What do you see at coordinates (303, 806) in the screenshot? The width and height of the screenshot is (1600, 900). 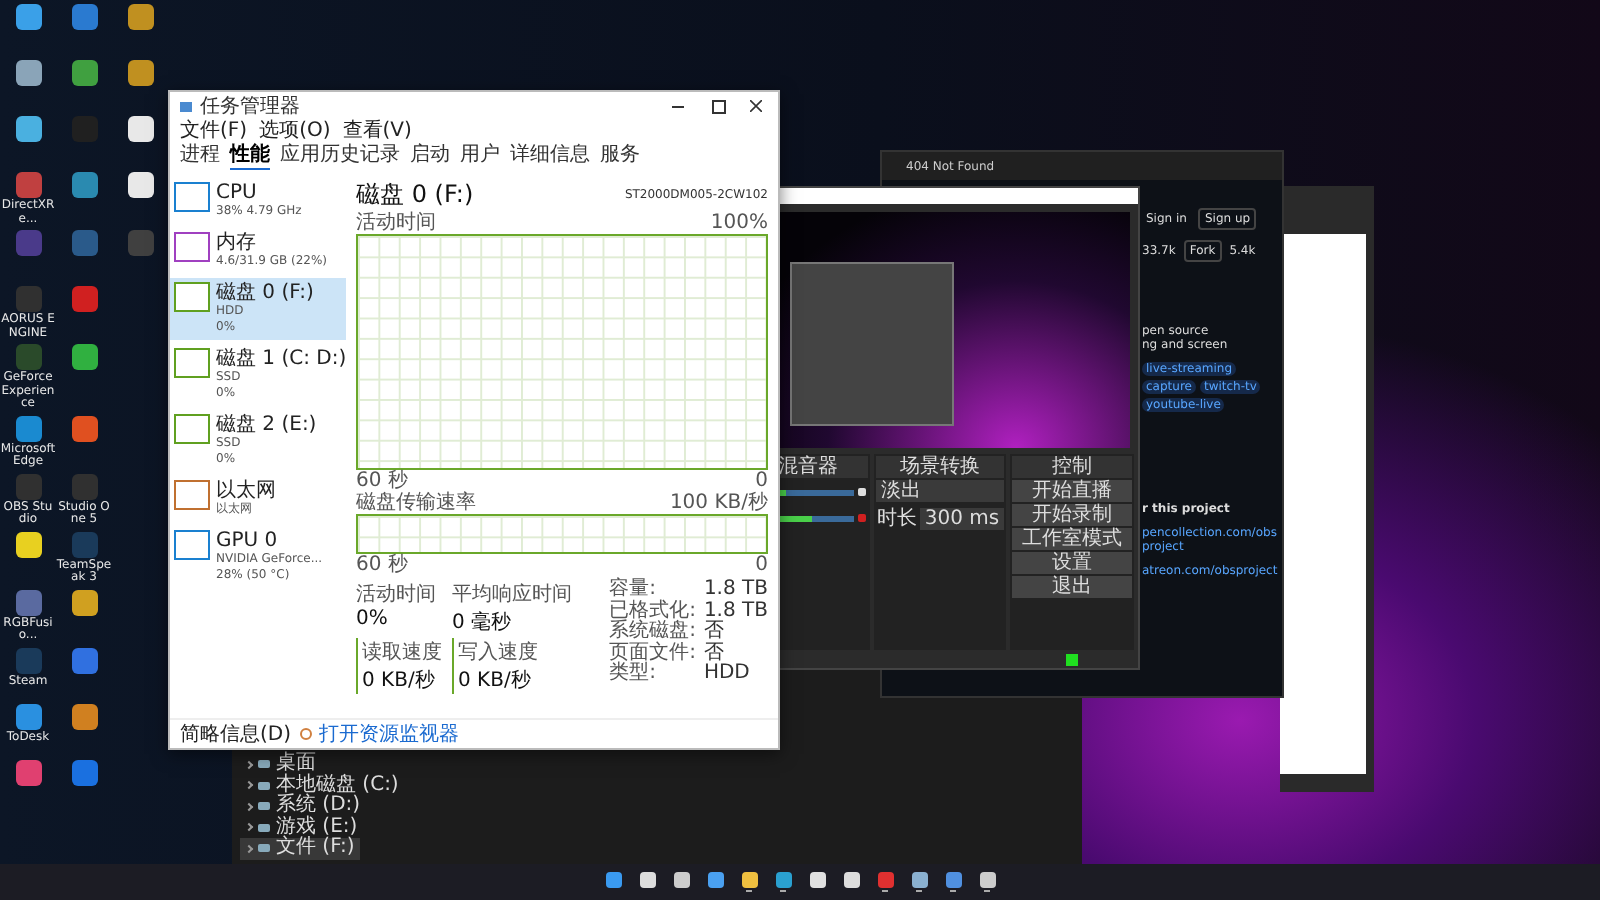 I see `tree-item: 系统 (D:)` at bounding box center [303, 806].